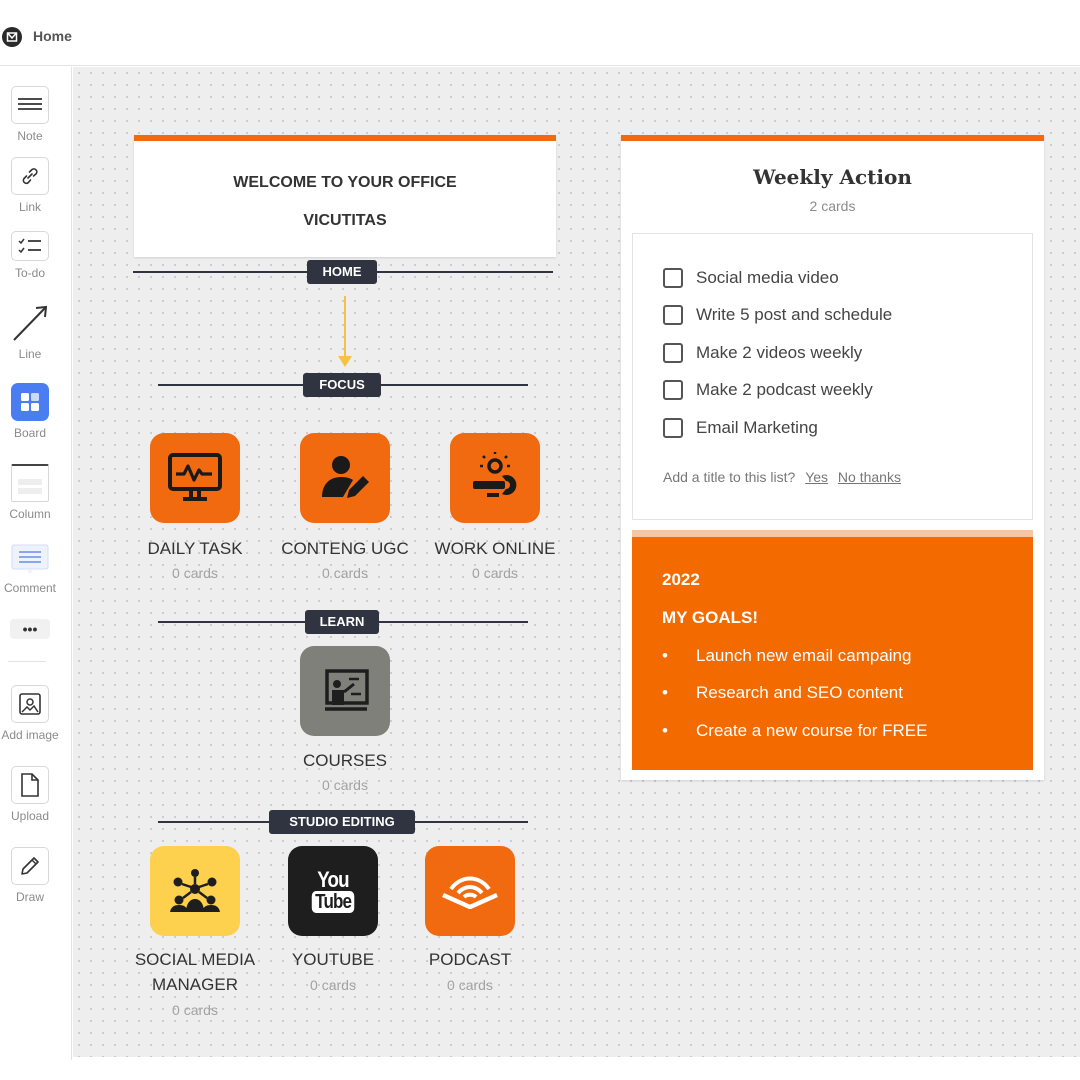 The width and height of the screenshot is (1080, 1080). What do you see at coordinates (495, 573) in the screenshot?
I see `board-count-work-online: 0 cards` at bounding box center [495, 573].